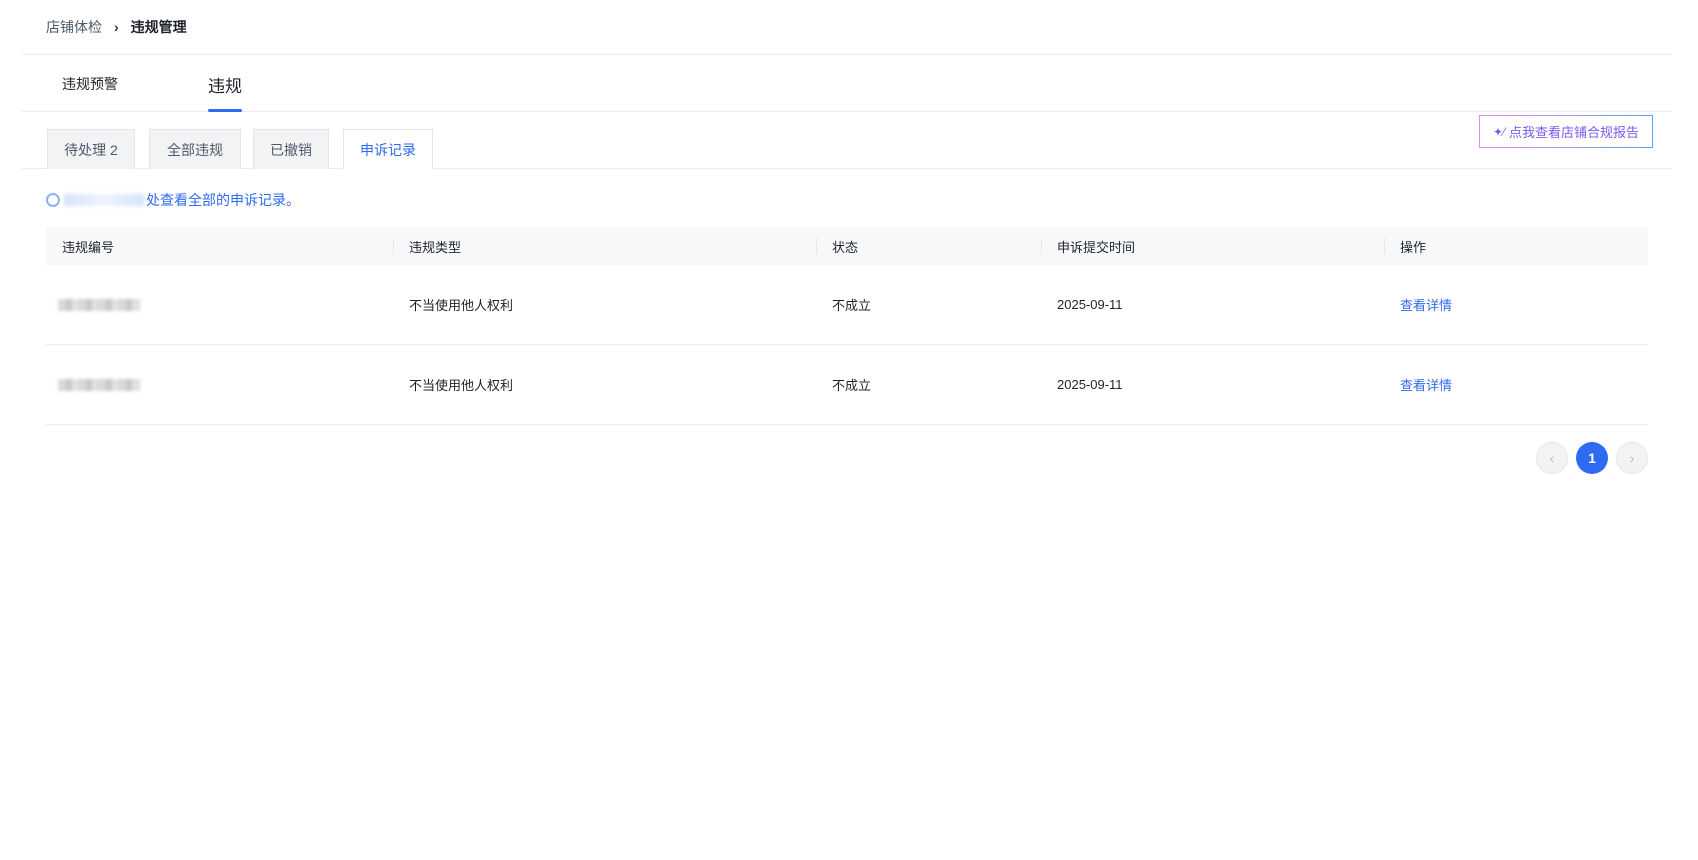  I want to click on header-violation-id: 违规编号, so click(88, 247).